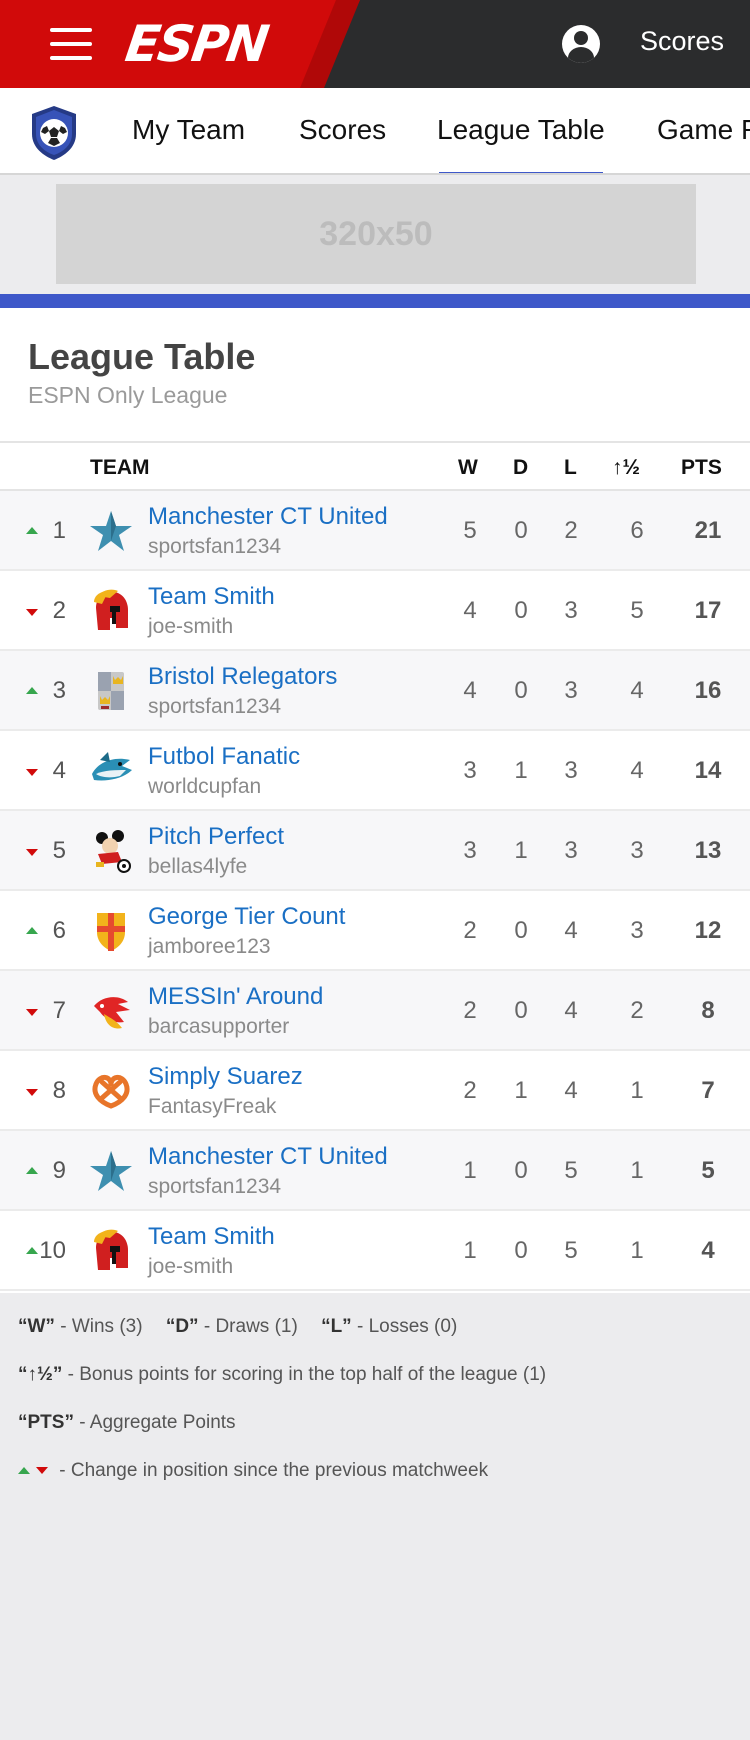 The width and height of the screenshot is (750, 1740). I want to click on wins: 3, so click(470, 770).